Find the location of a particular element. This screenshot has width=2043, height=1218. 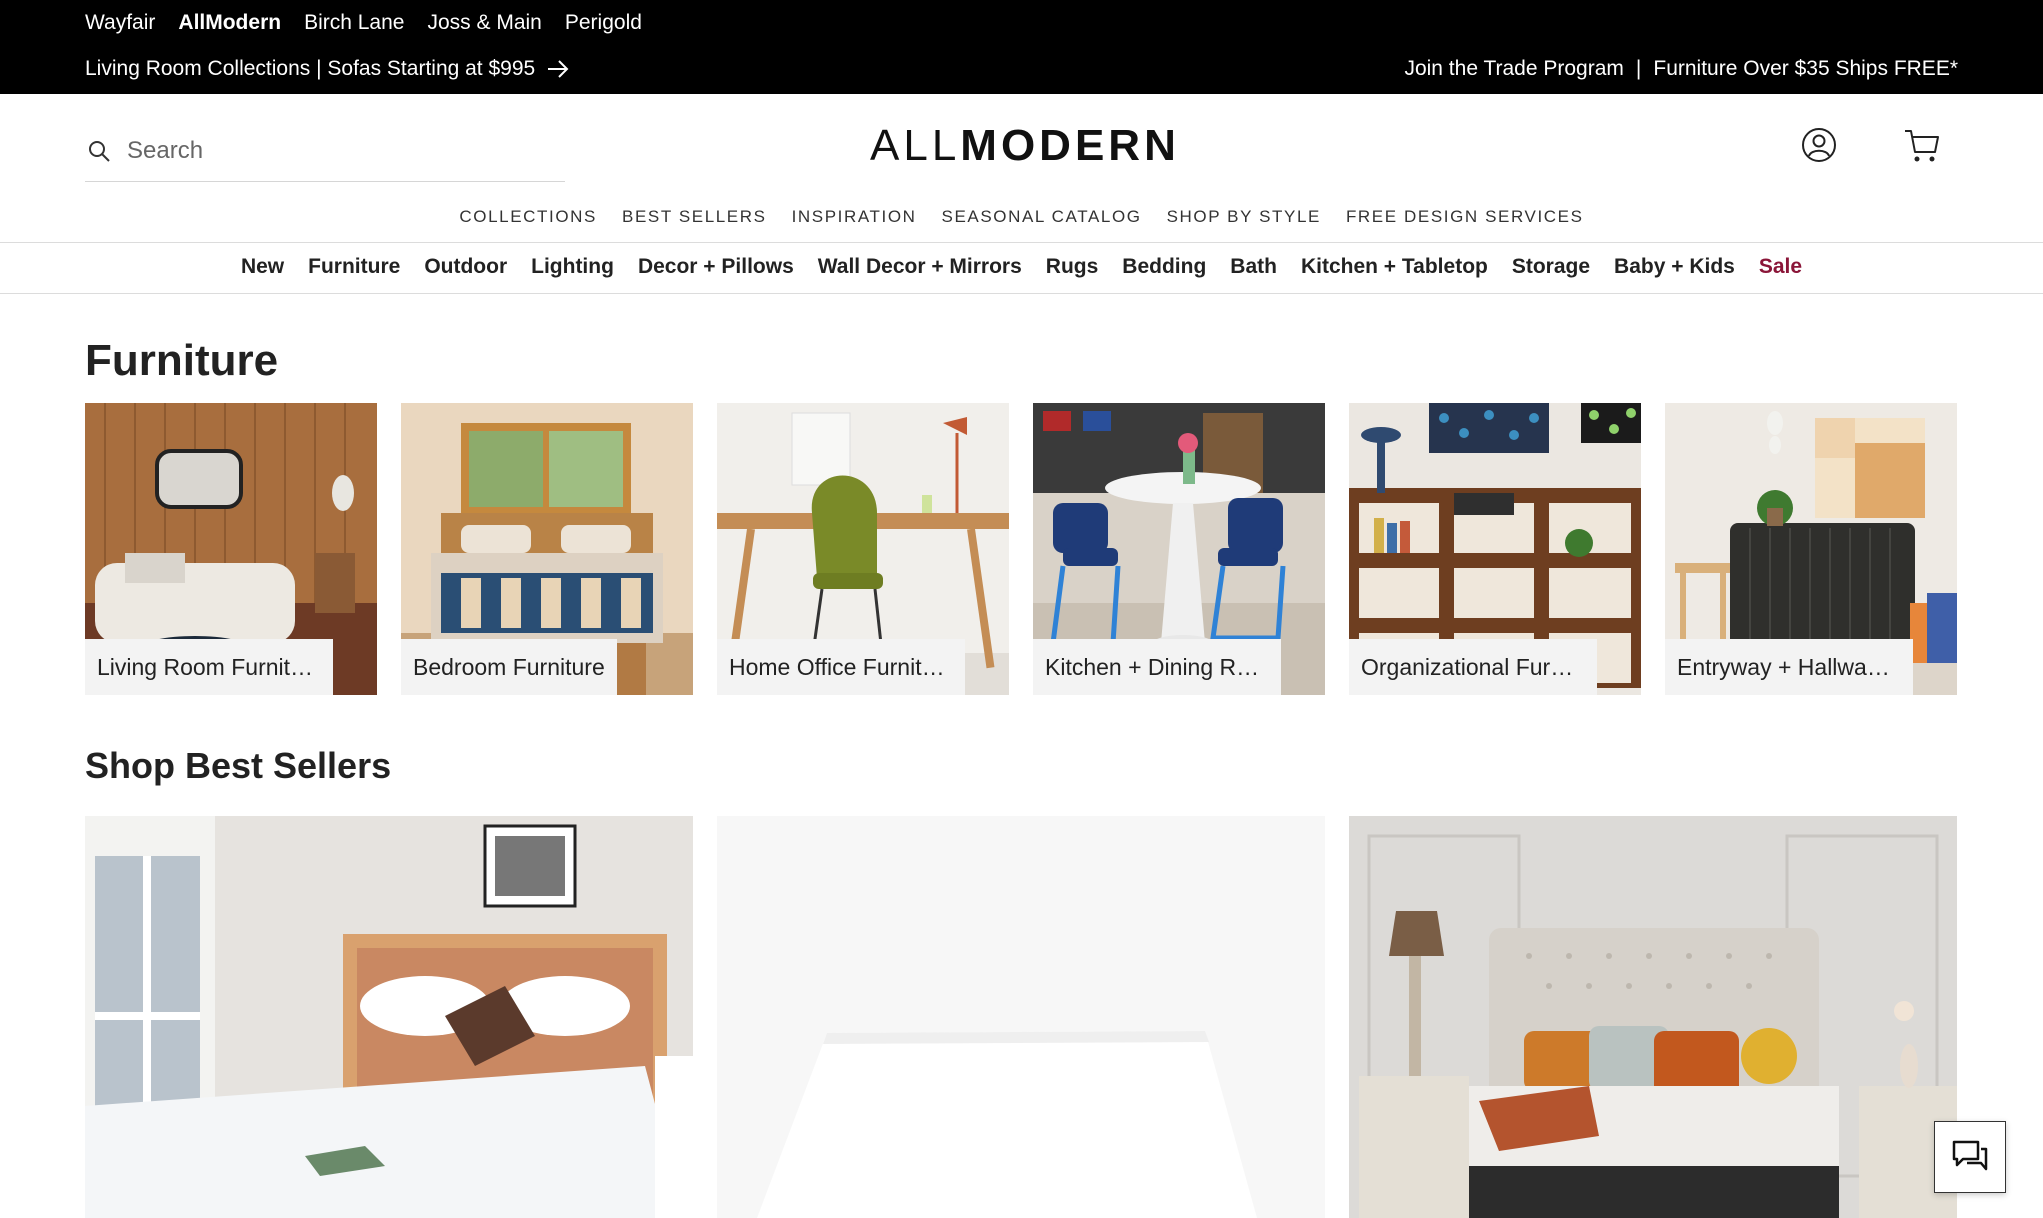

trade-program-link: Join the Trade Program is located at coordinates (1513, 69).